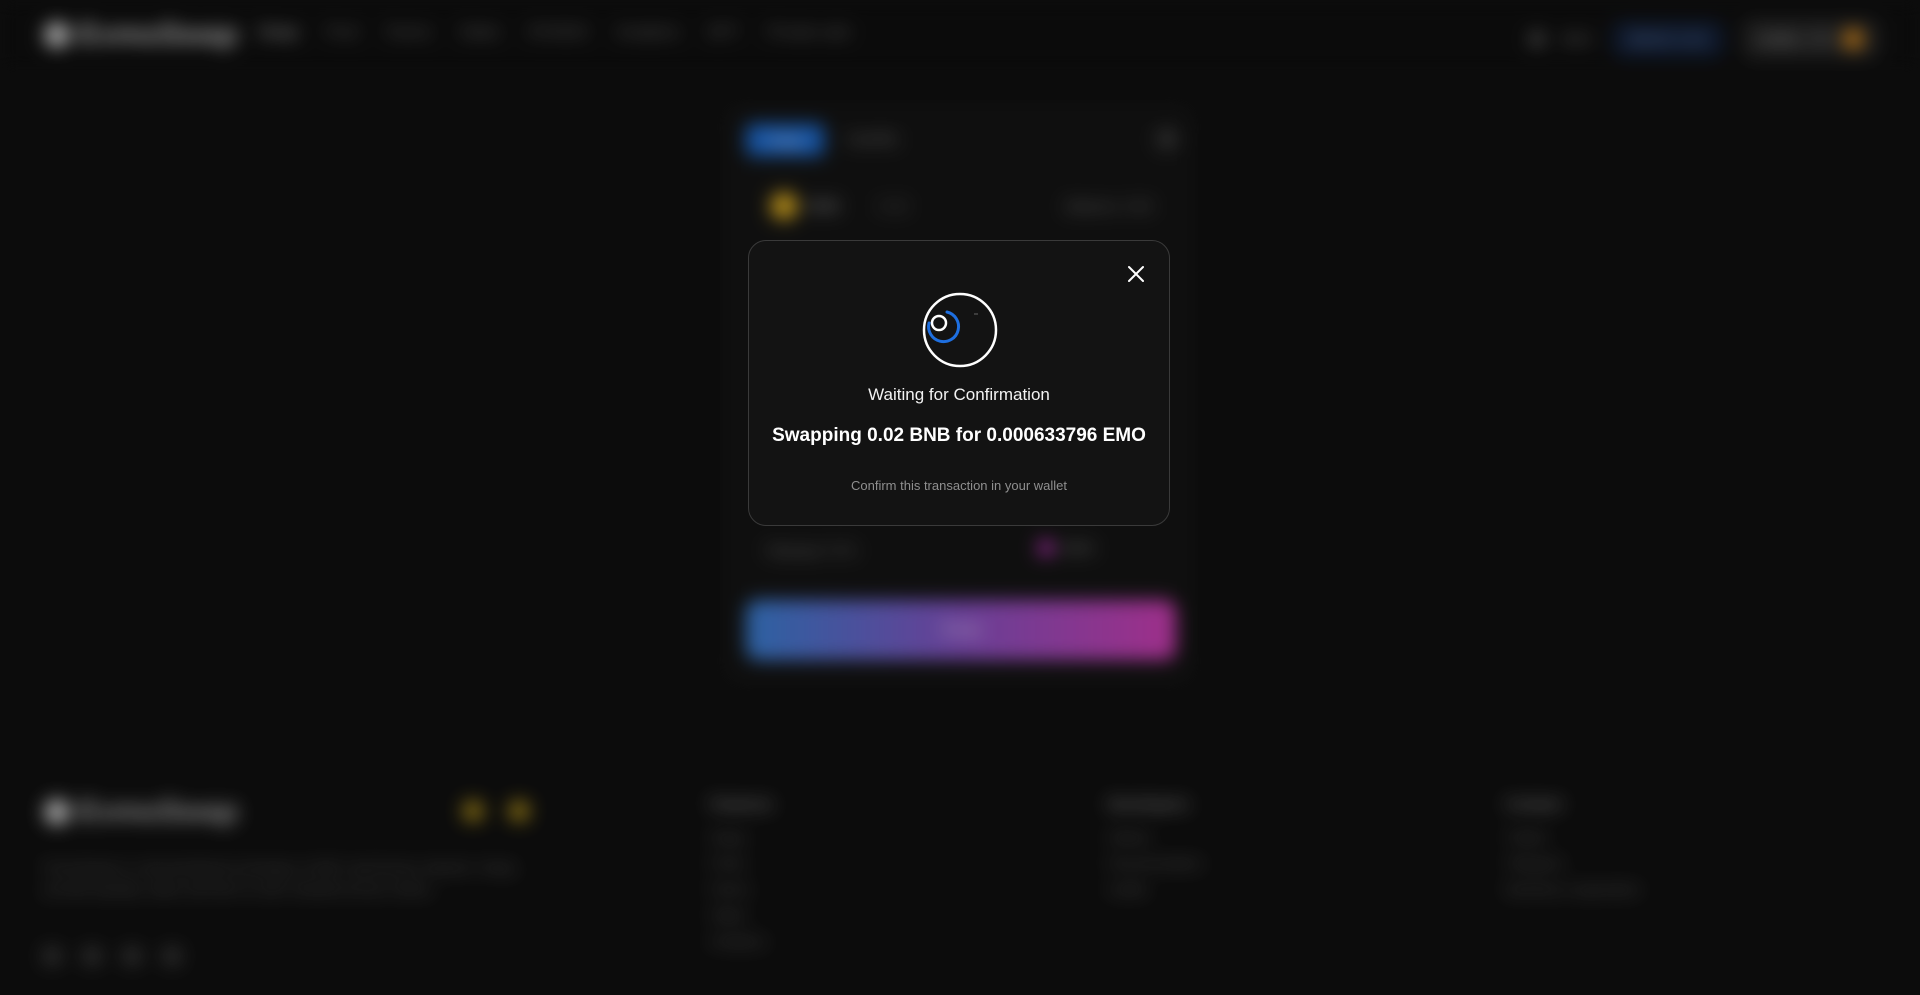 The image size is (1920, 995). What do you see at coordinates (959, 435) in the screenshot?
I see `swap-detail-text: Swapping 0.02 BNB for 0.000633796 EMO` at bounding box center [959, 435].